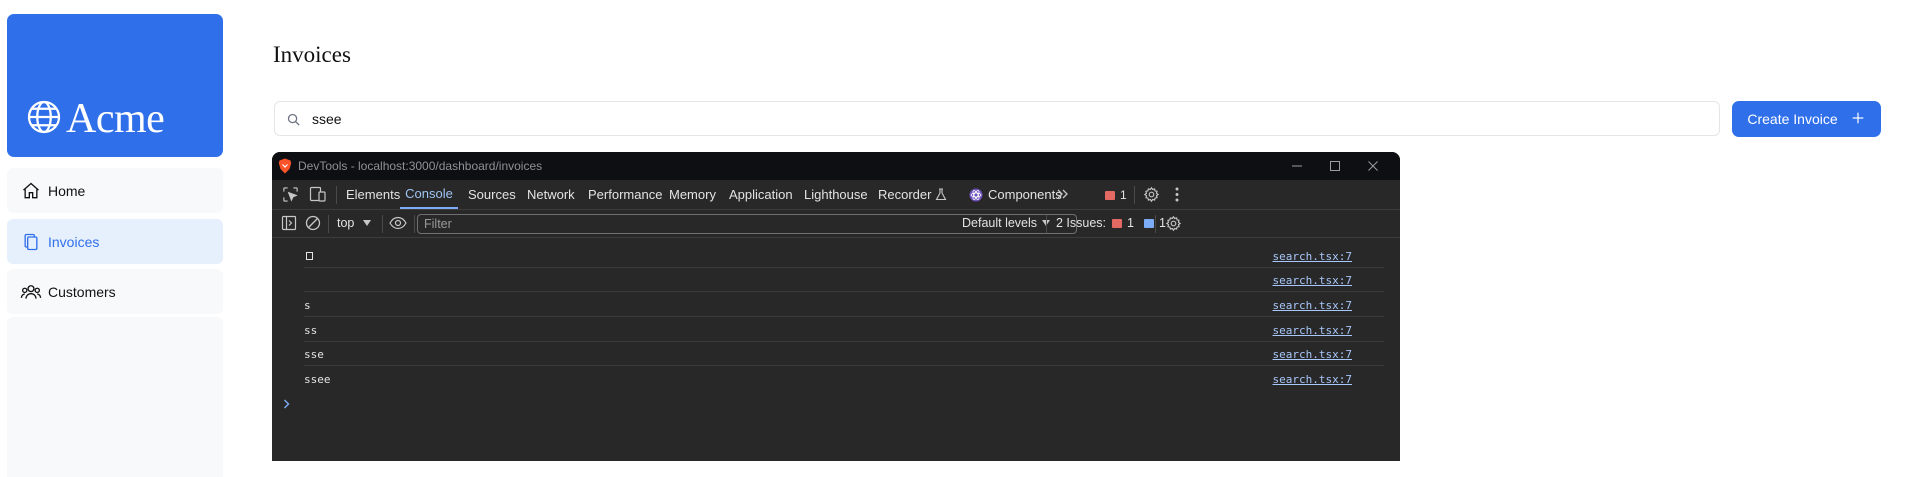 This screenshot has width=1919, height=477. Describe the element at coordinates (1297, 166) in the screenshot. I see `minimize-icon` at that location.